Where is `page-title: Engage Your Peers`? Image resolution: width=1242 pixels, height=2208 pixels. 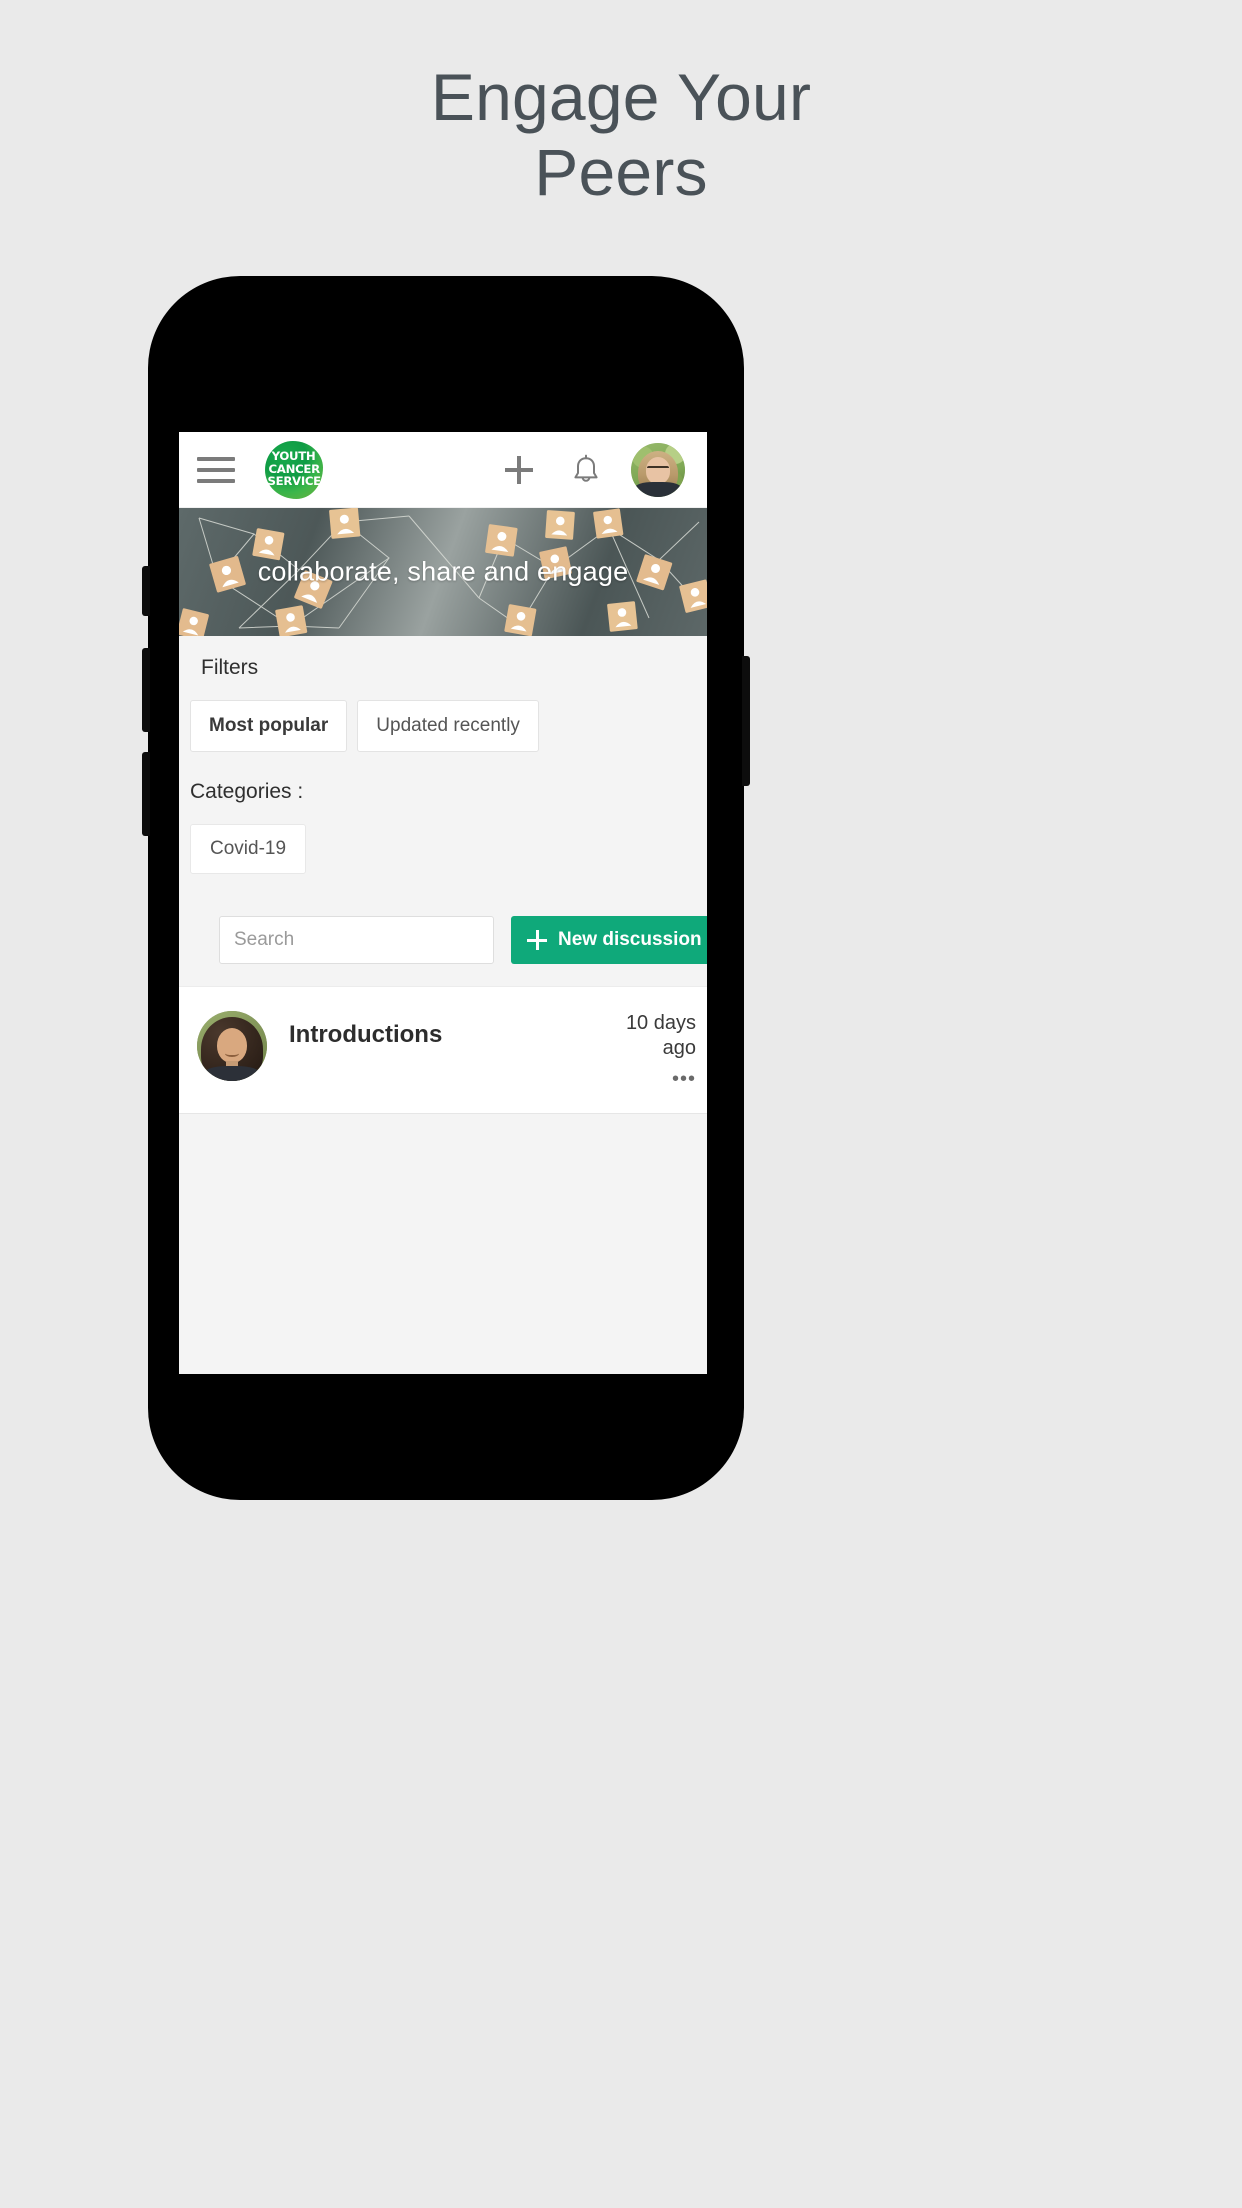
page-title: Engage Your Peers is located at coordinates (621, 135).